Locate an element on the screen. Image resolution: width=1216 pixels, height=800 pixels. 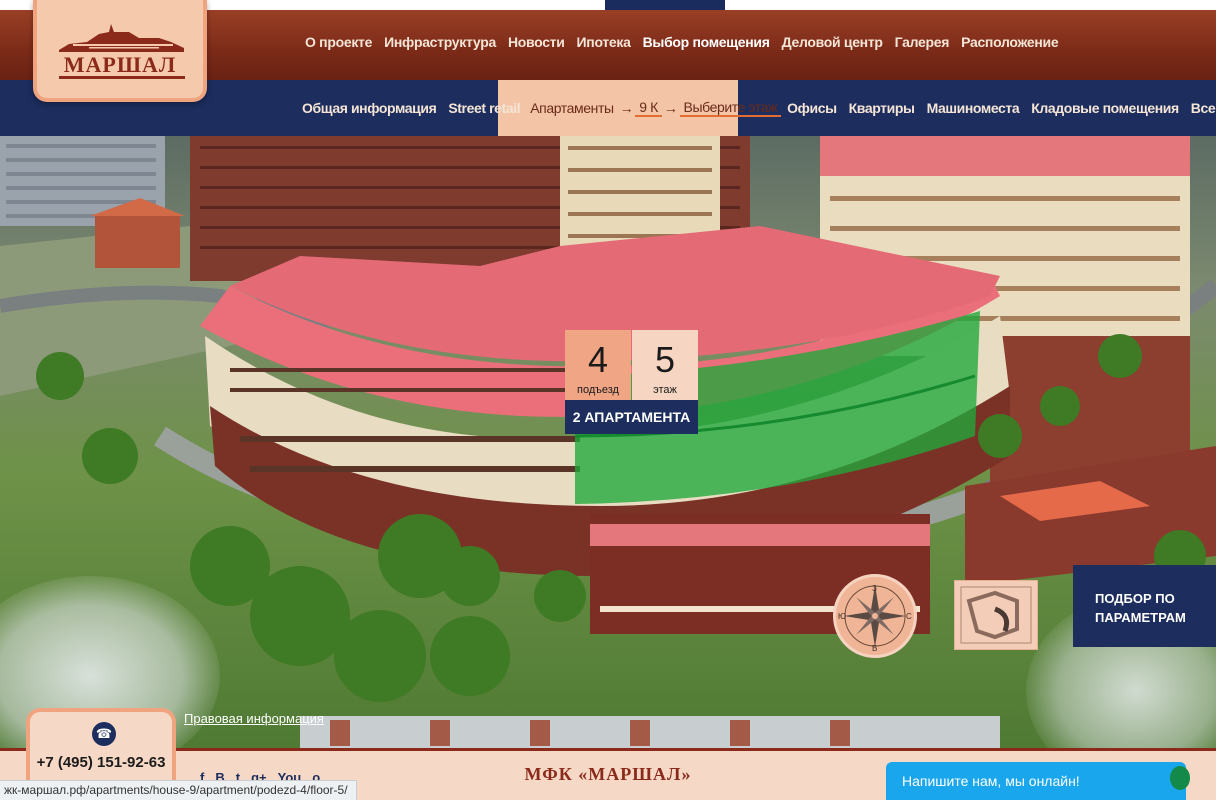
compass-rotate-button: З В Ю С is located at coordinates (875, 616).